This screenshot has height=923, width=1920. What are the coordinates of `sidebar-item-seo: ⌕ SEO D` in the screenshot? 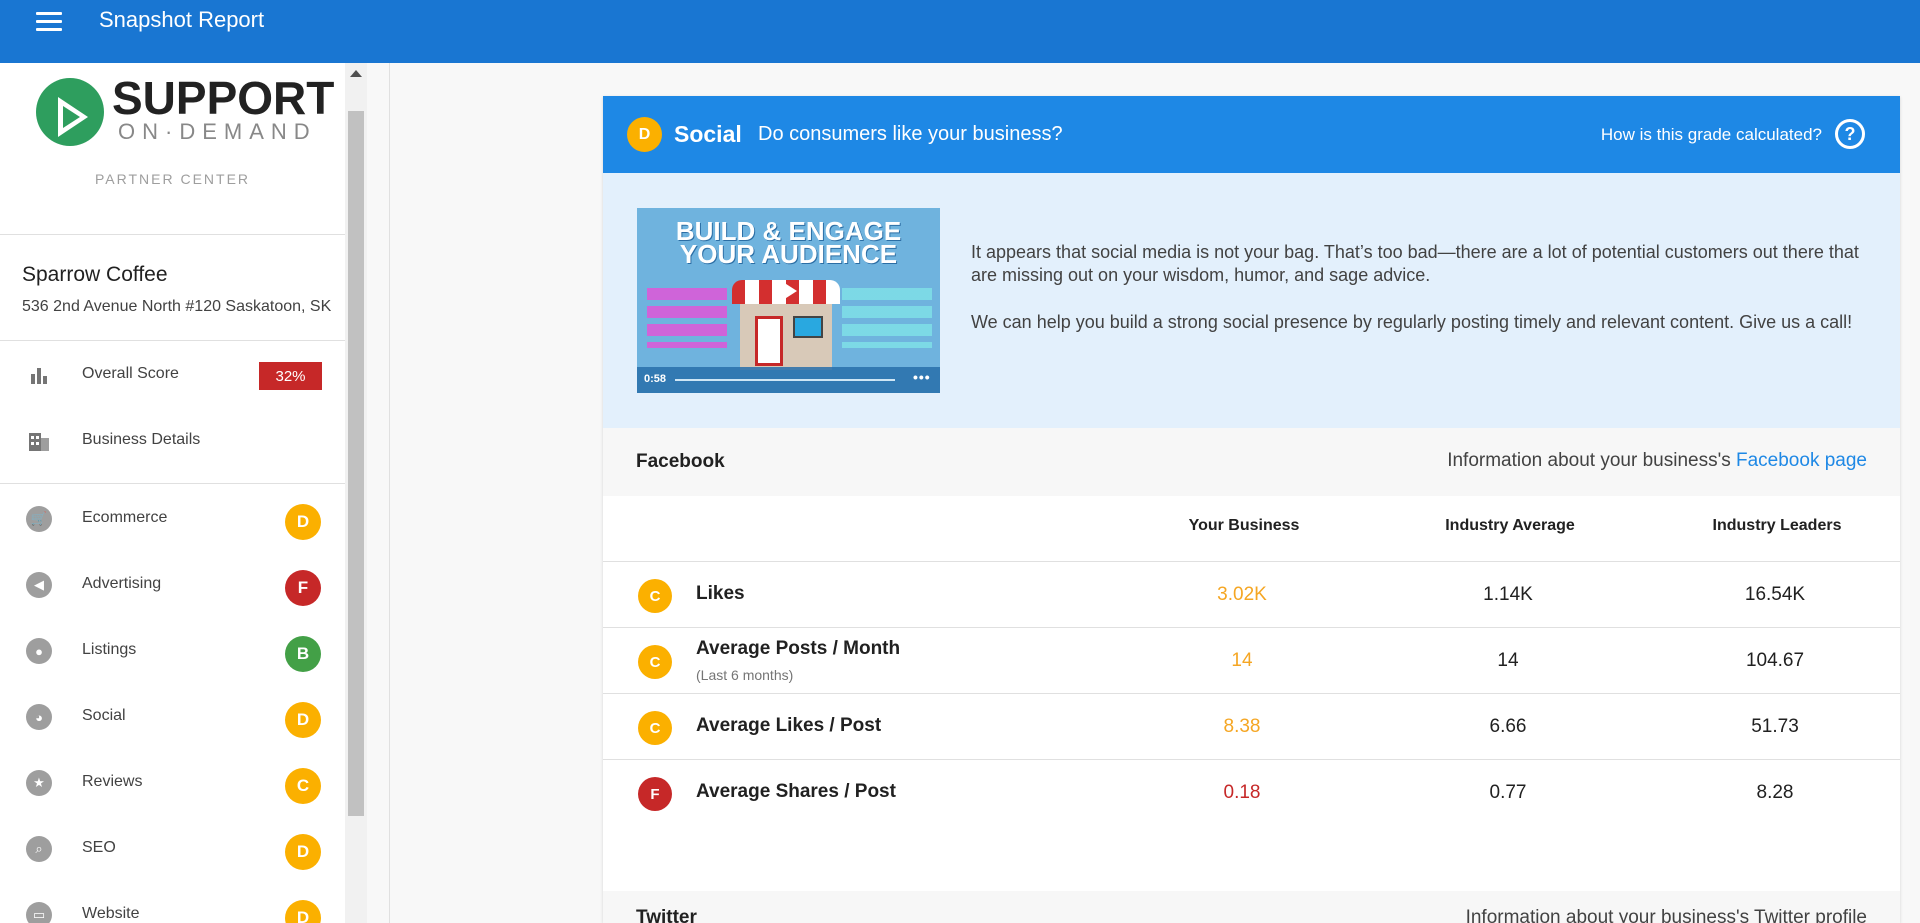 It's located at (172, 849).